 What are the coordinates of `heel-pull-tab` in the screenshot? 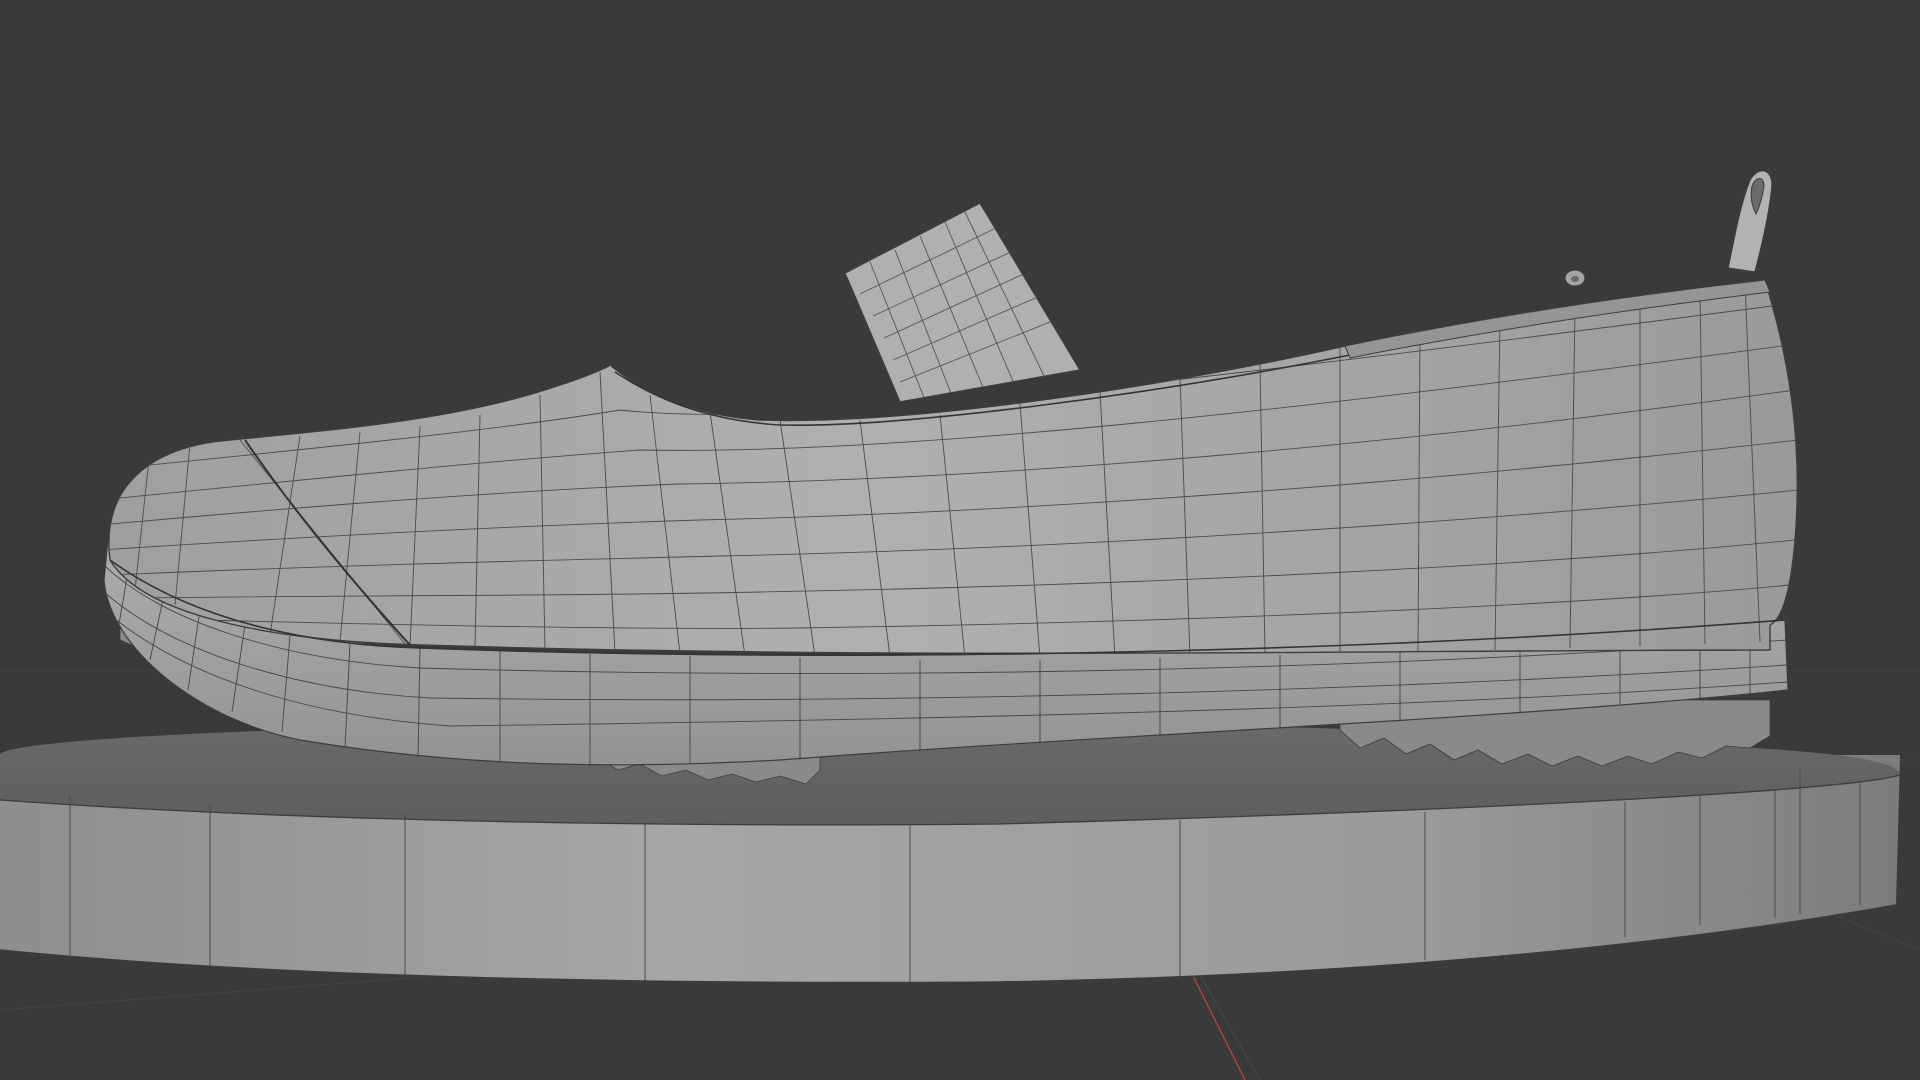 It's located at (1750, 221).